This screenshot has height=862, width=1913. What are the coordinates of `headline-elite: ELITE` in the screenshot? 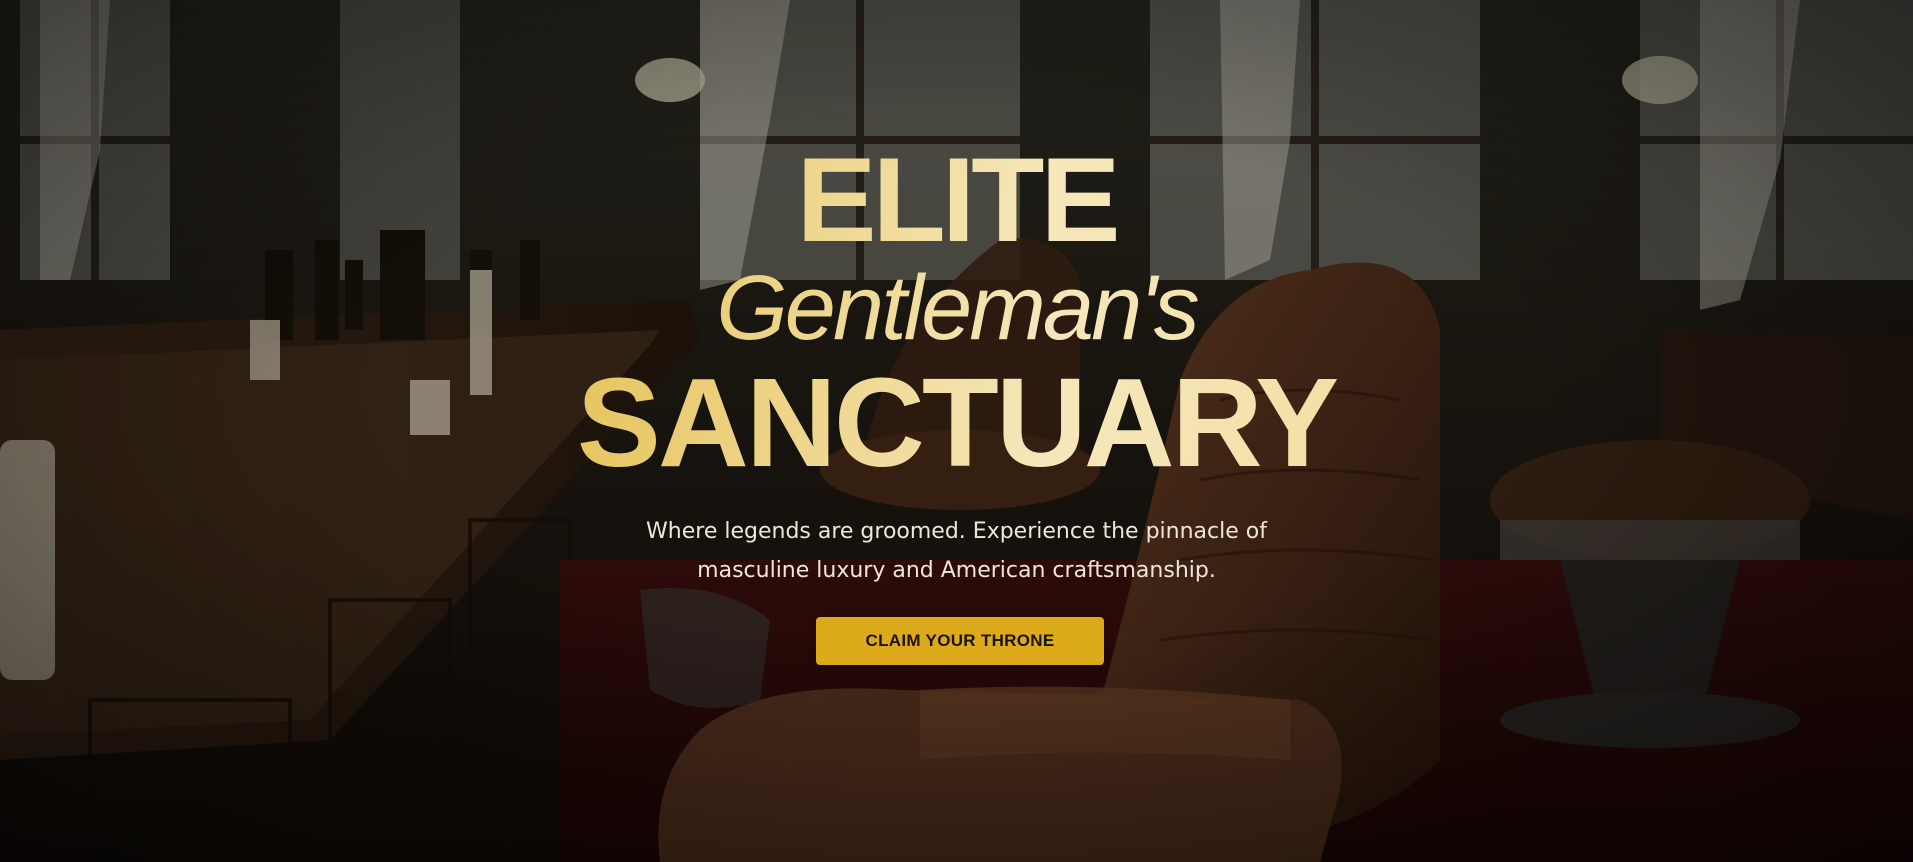 It's located at (956, 200).